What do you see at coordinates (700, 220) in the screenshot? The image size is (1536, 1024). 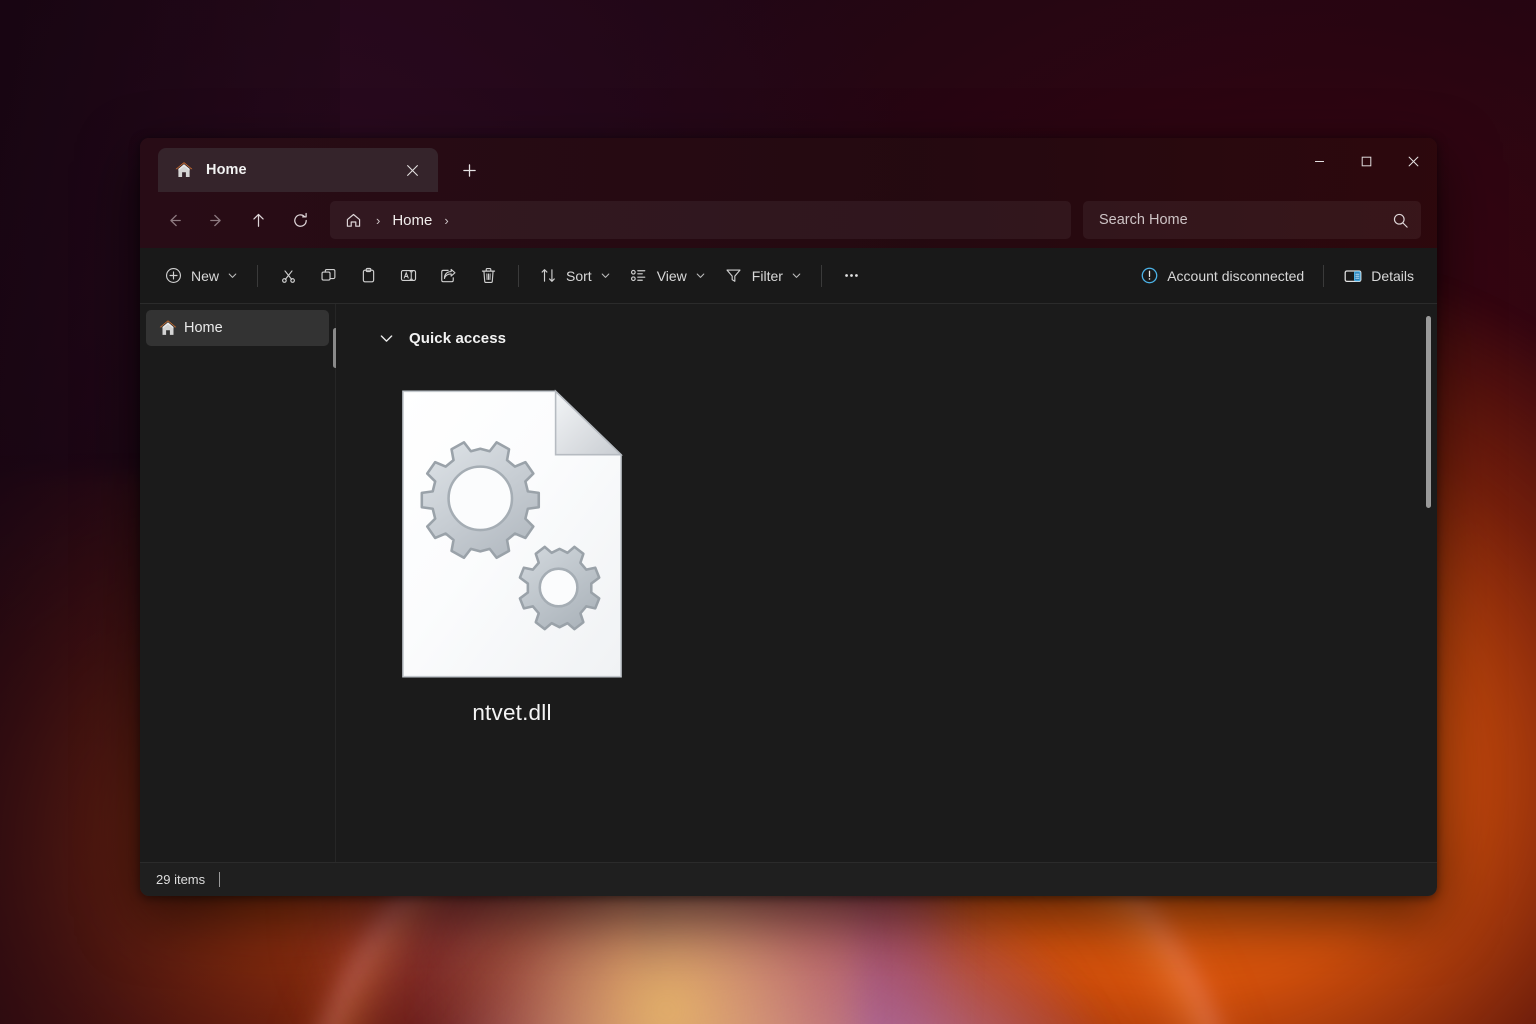 I see `breadcrumb: › Home ›` at bounding box center [700, 220].